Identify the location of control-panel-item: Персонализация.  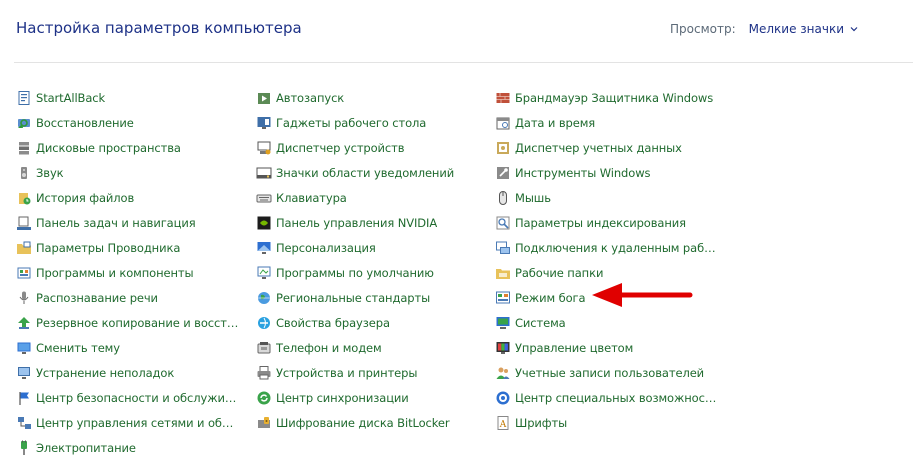
(368, 247).